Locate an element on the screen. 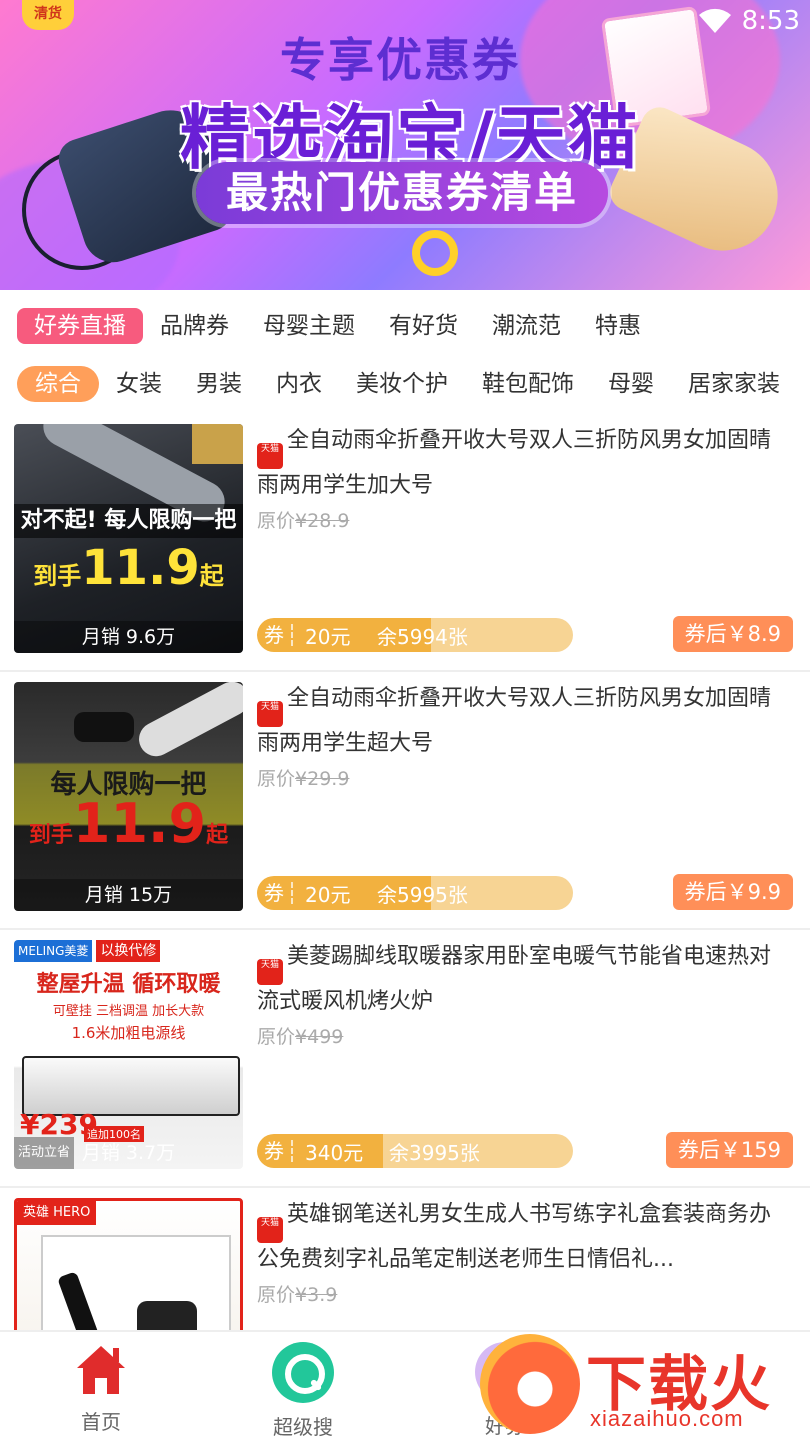  coupon-bar: 券 20元 余5994张 is located at coordinates (415, 635).